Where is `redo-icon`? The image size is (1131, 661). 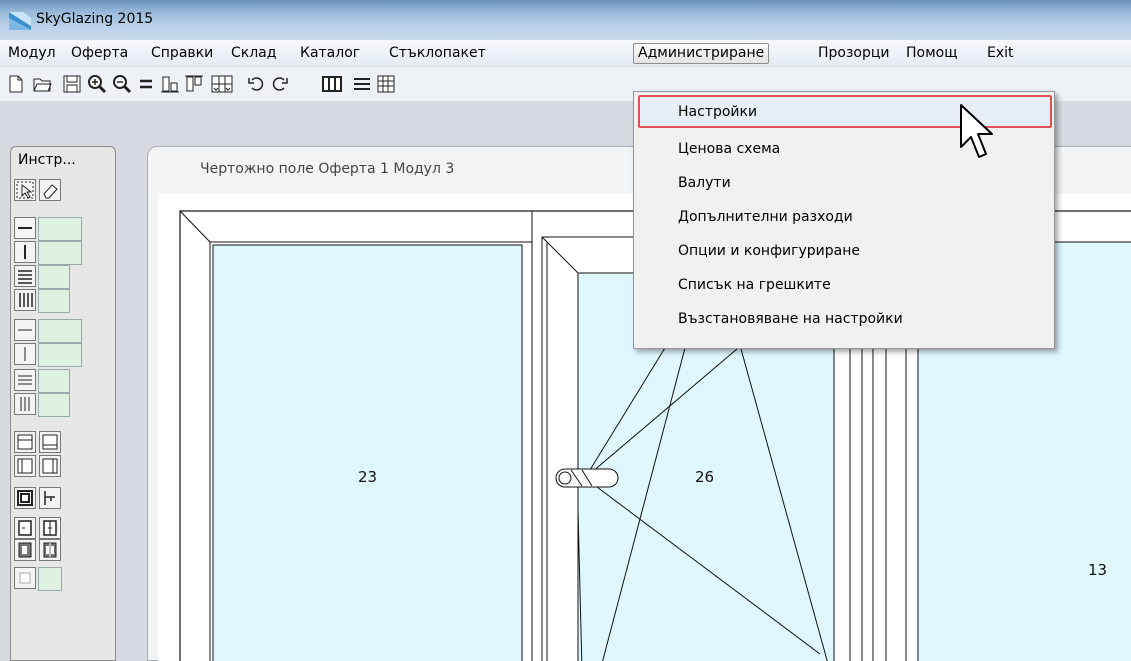 redo-icon is located at coordinates (279, 83).